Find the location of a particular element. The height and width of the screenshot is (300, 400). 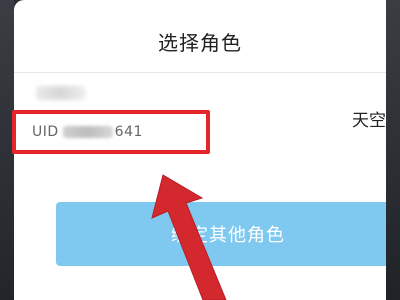

uid-highlight-box is located at coordinates (111, 132).